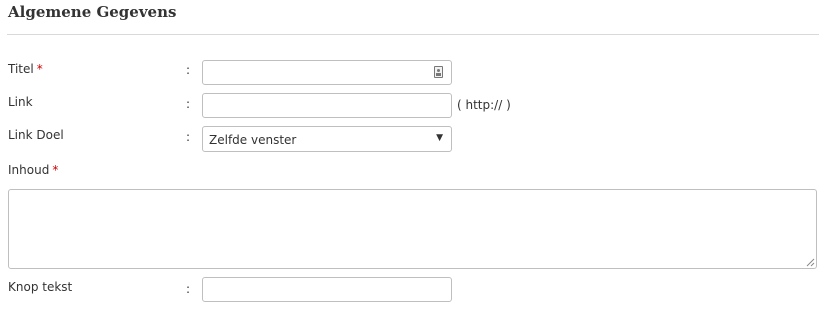  What do you see at coordinates (20, 102) in the screenshot?
I see `link-label: Link` at bounding box center [20, 102].